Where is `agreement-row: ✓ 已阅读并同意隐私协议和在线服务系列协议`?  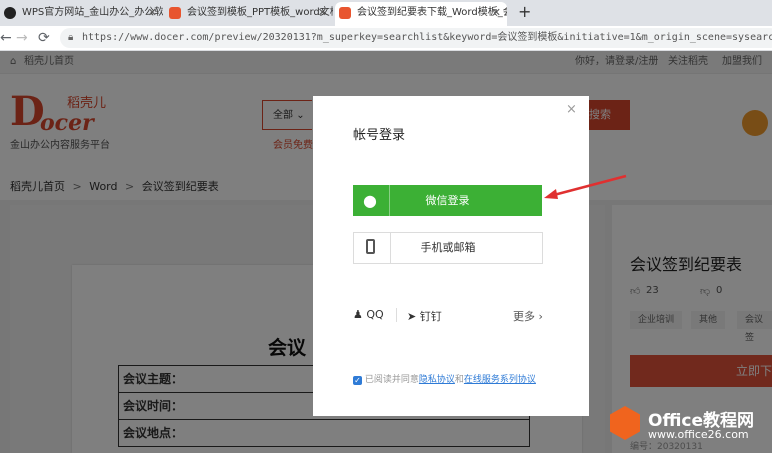
agreement-row: ✓ 已阅读并同意隐私协议和在线服务系列协议 is located at coordinates (444, 378).